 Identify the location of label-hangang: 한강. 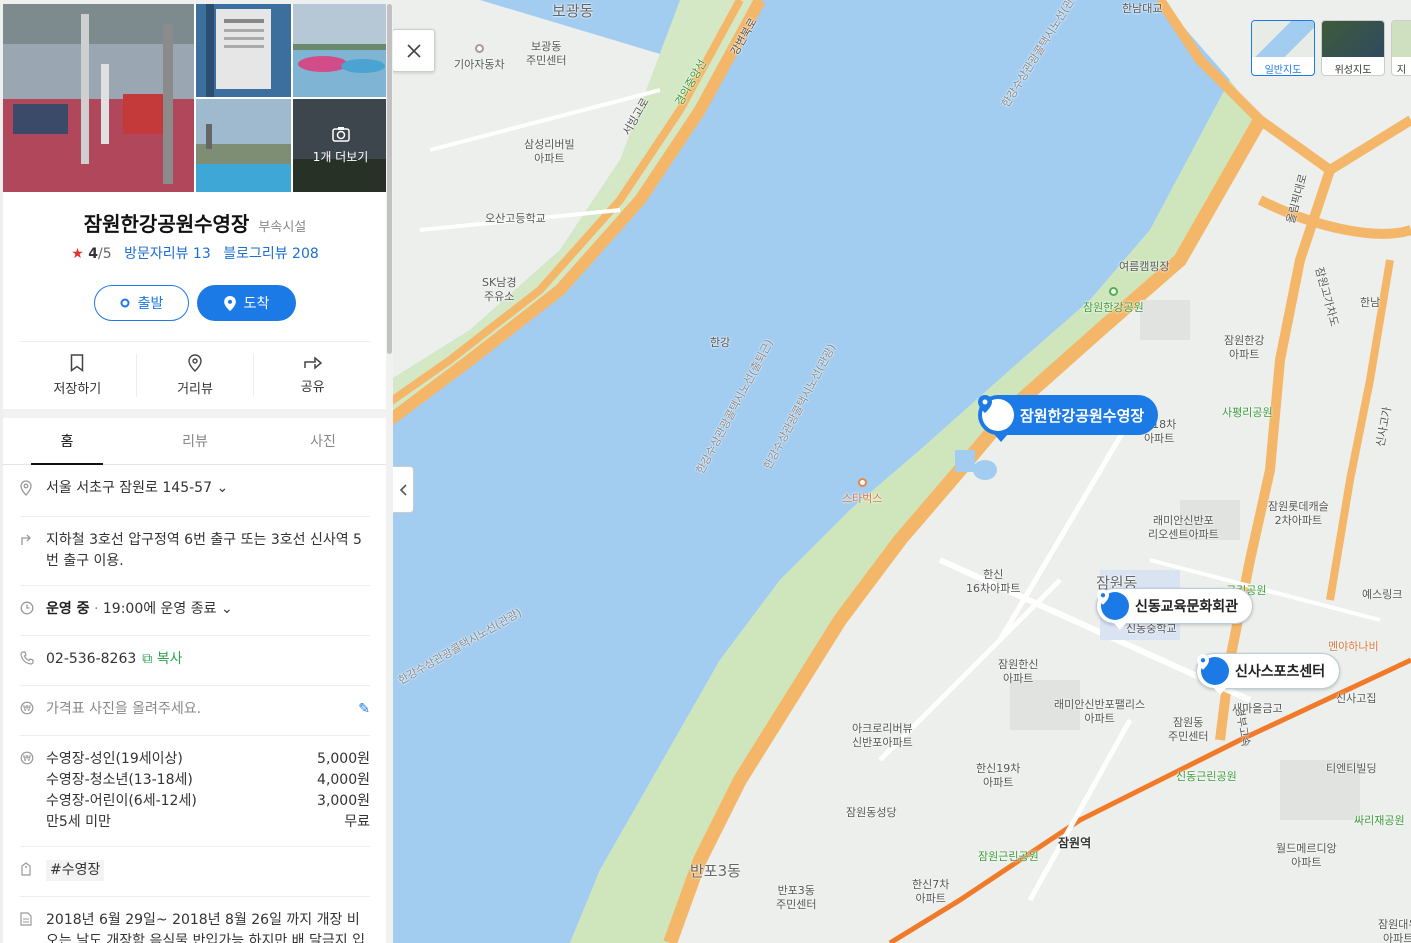
(720, 342).